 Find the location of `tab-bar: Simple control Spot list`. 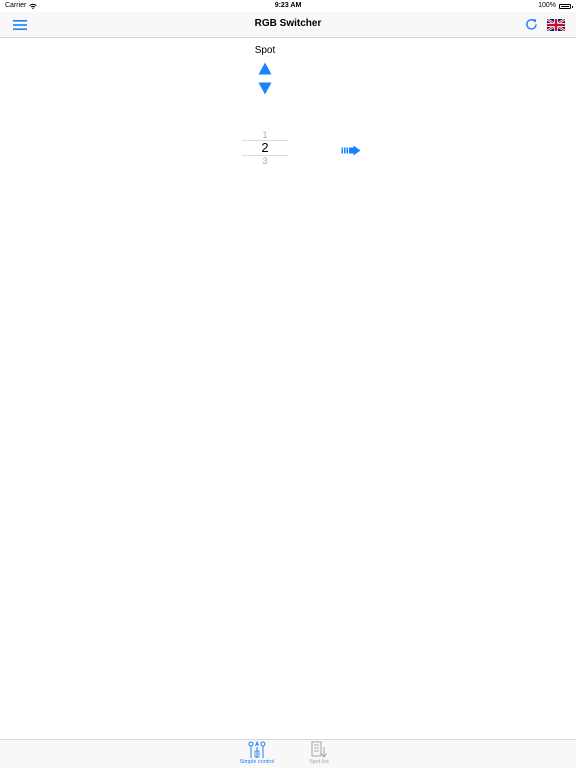

tab-bar: Simple control Spot list is located at coordinates (288, 753).